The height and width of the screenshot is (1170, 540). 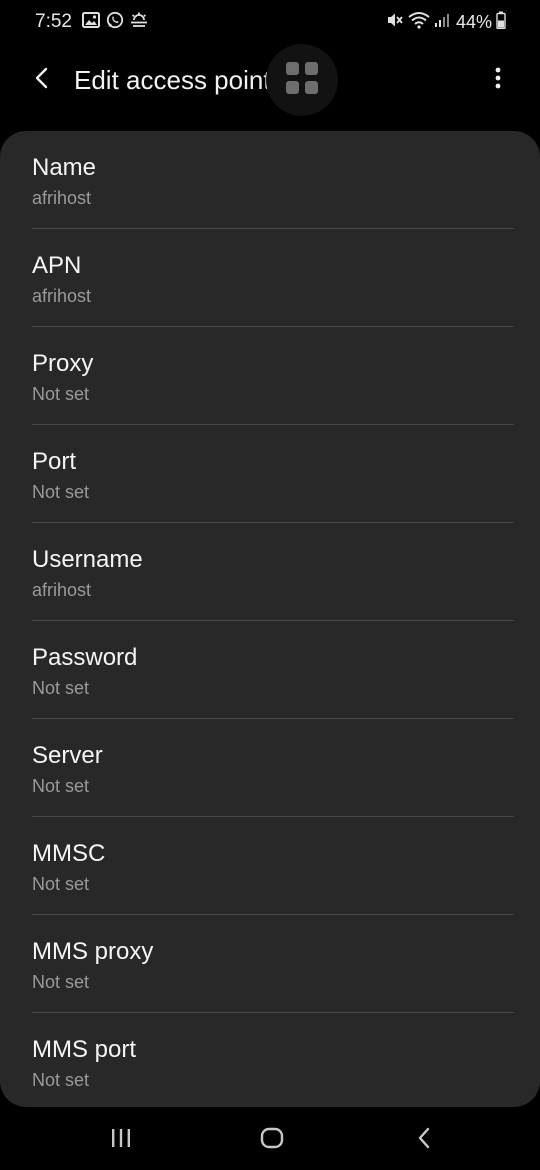 What do you see at coordinates (270, 1060) in the screenshot?
I see `list-item-mms-port: MMS port Not set` at bounding box center [270, 1060].